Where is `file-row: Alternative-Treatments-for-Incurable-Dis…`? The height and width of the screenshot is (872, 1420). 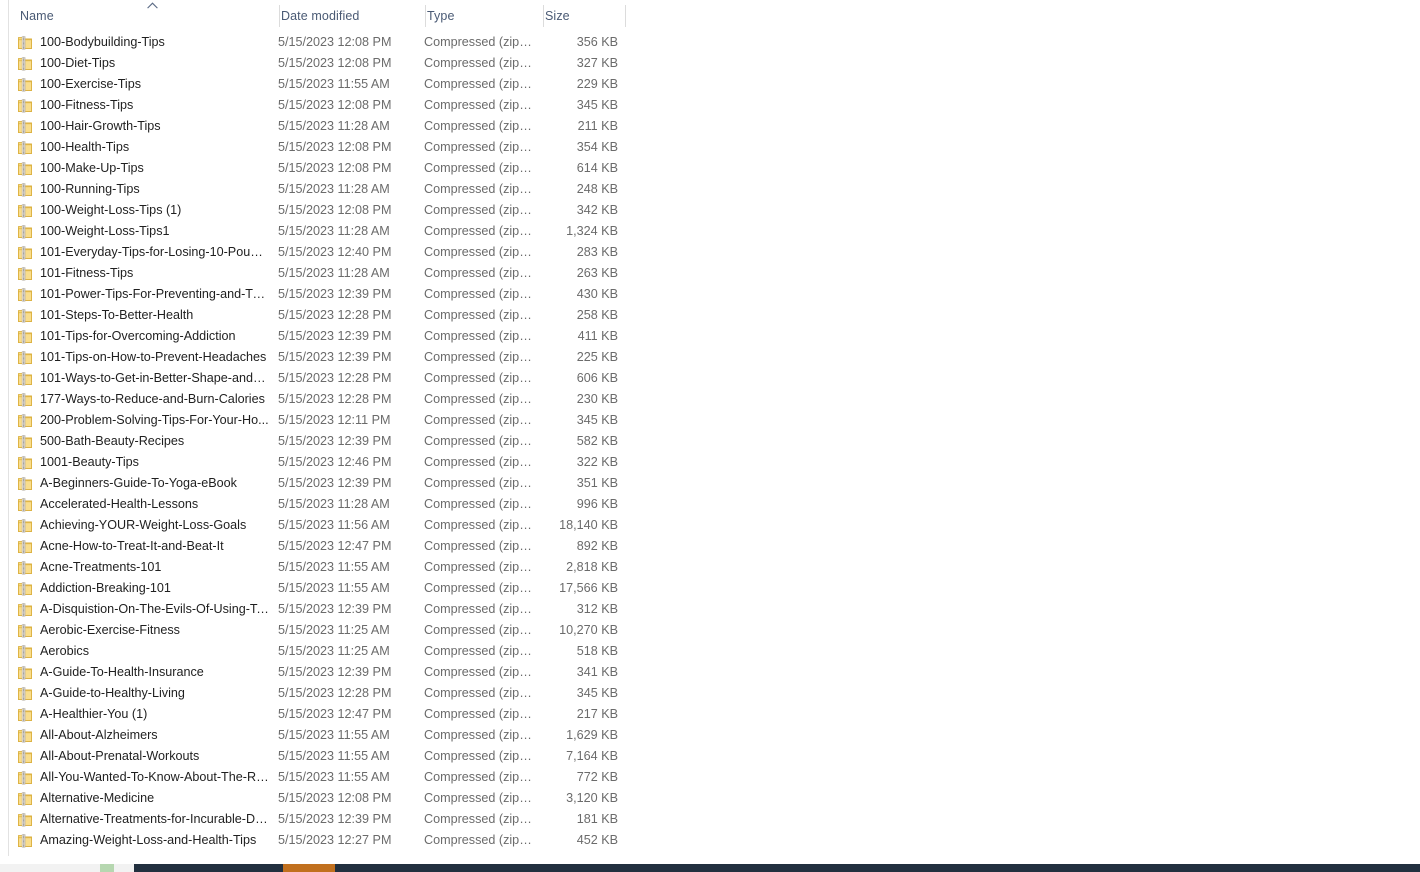
file-row: Alternative-Treatments-for-Incurable-Dis… is located at coordinates (714, 819).